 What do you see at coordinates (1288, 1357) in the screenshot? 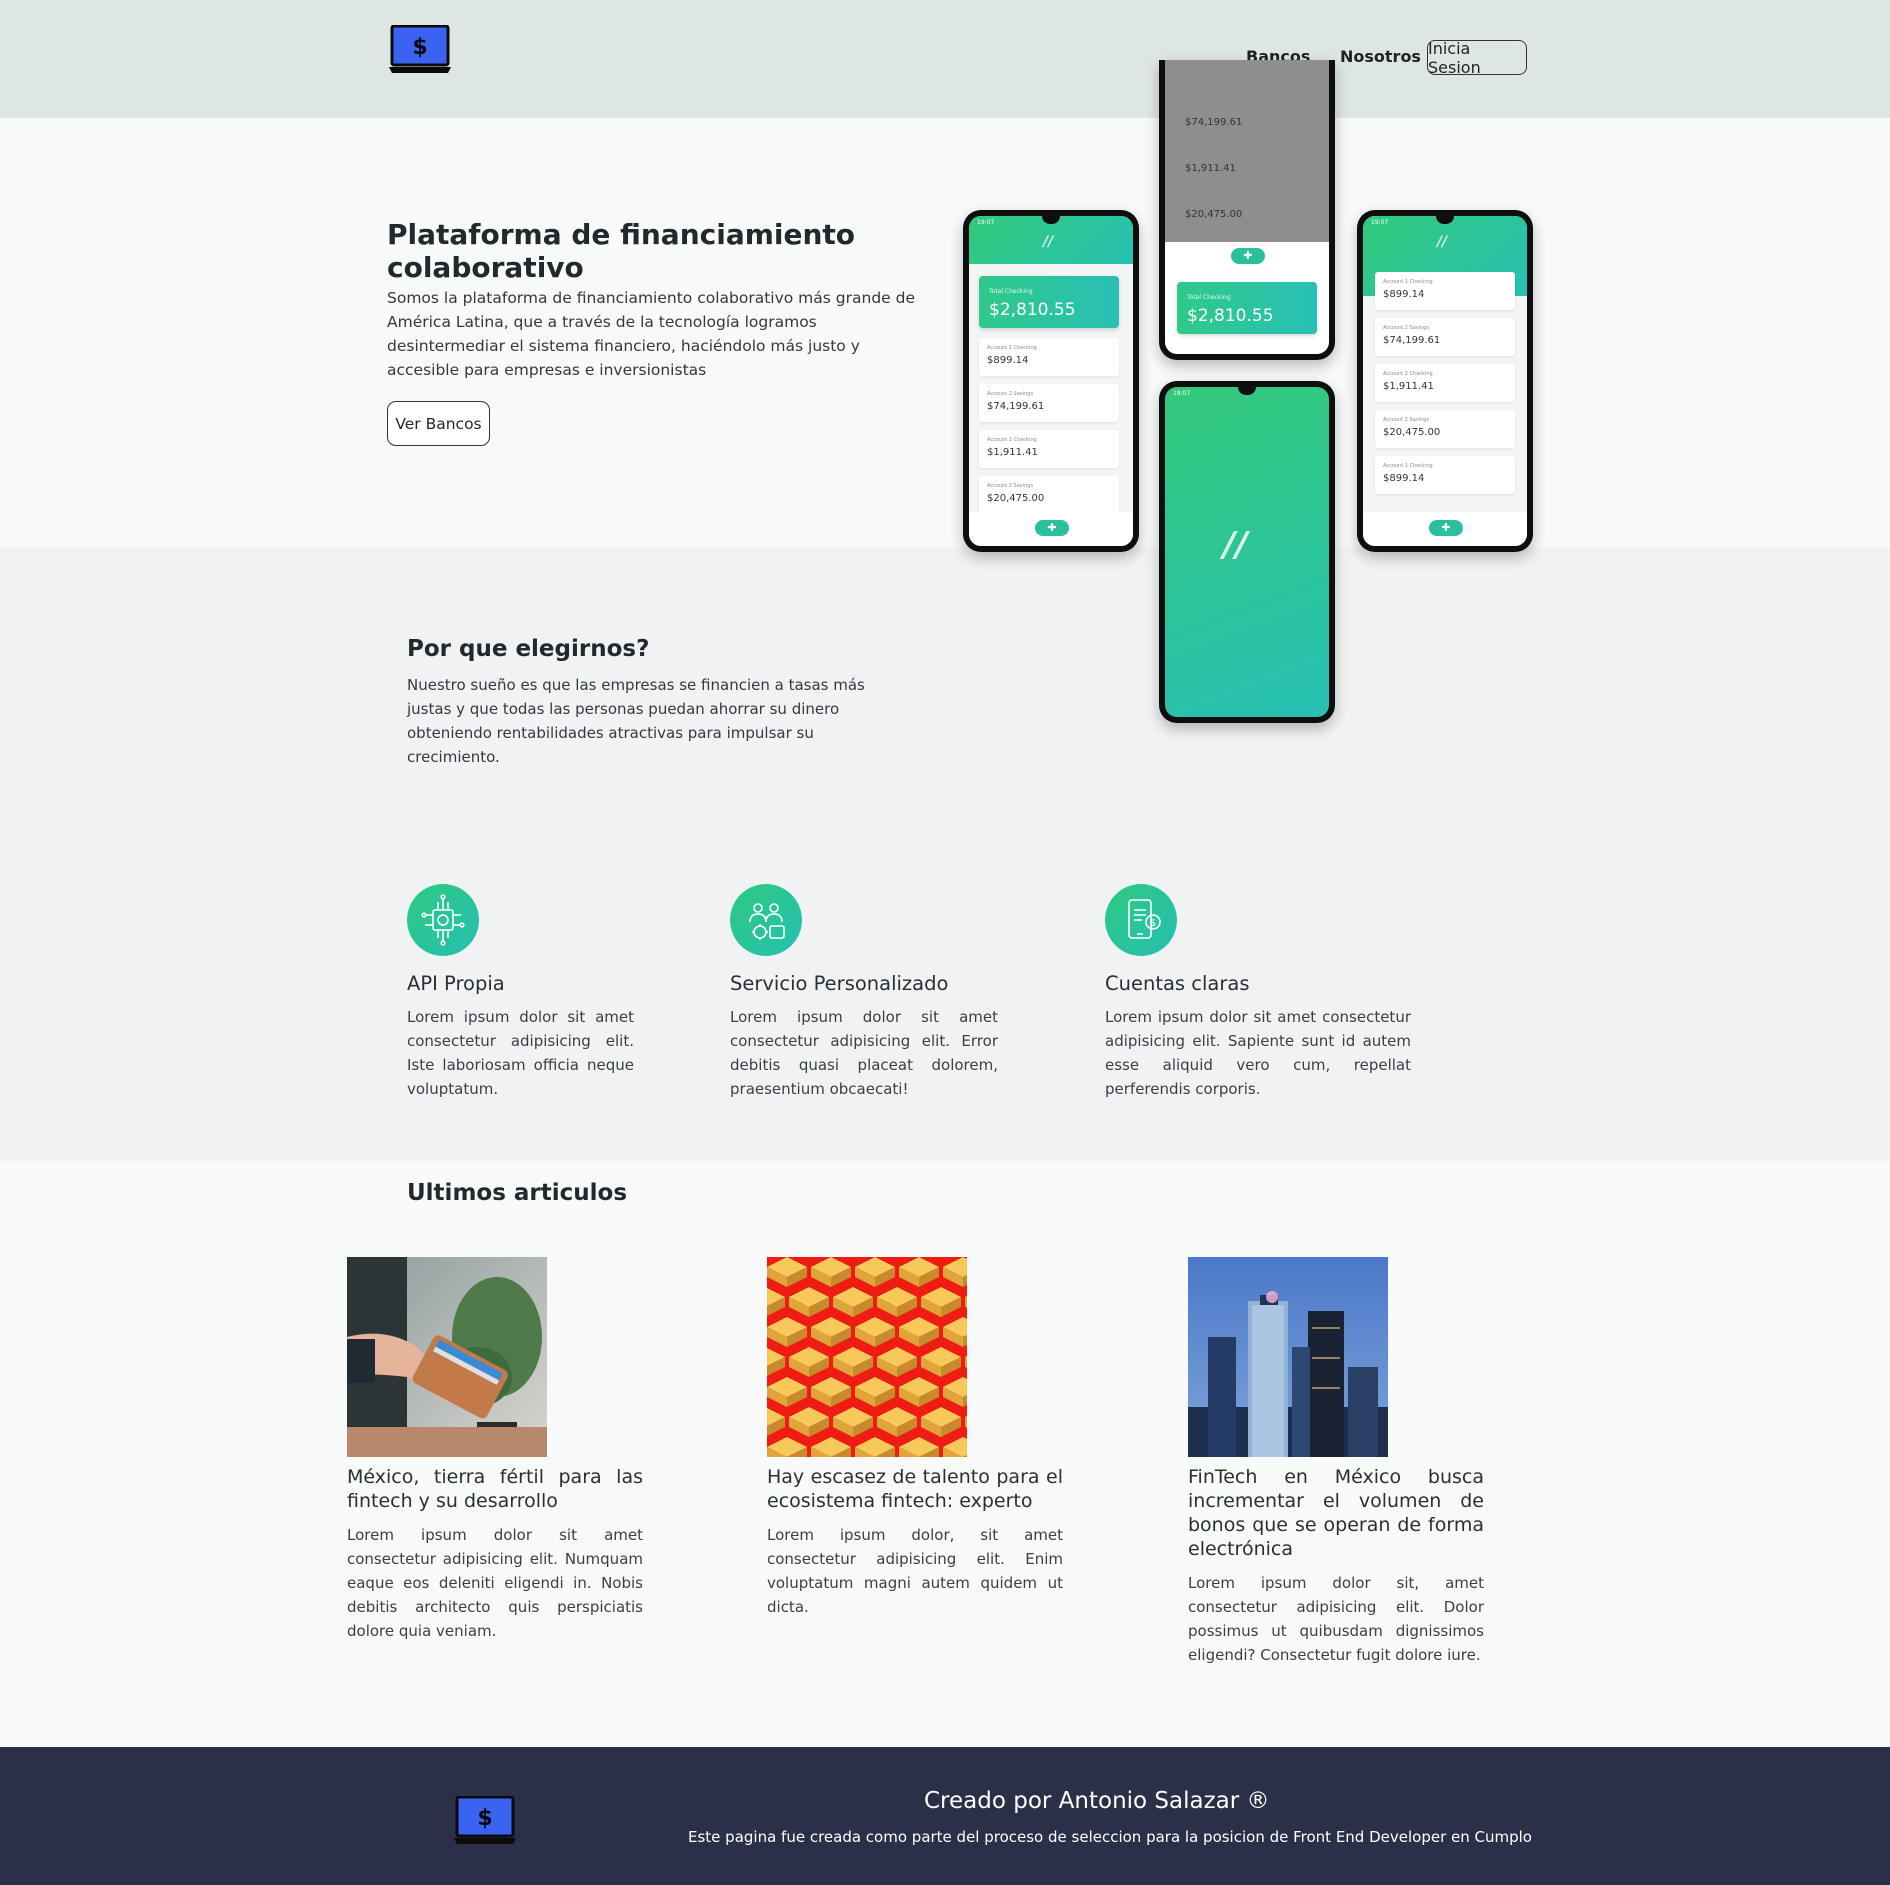
I see `city-skyscrapers-photo` at bounding box center [1288, 1357].